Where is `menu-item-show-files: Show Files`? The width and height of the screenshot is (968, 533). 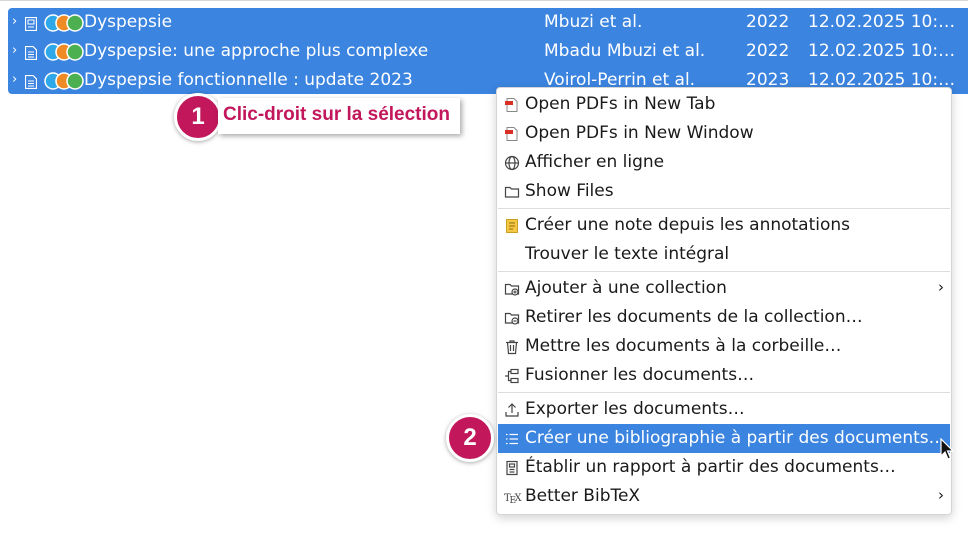
menu-item-show-files: Show Files is located at coordinates (724, 191).